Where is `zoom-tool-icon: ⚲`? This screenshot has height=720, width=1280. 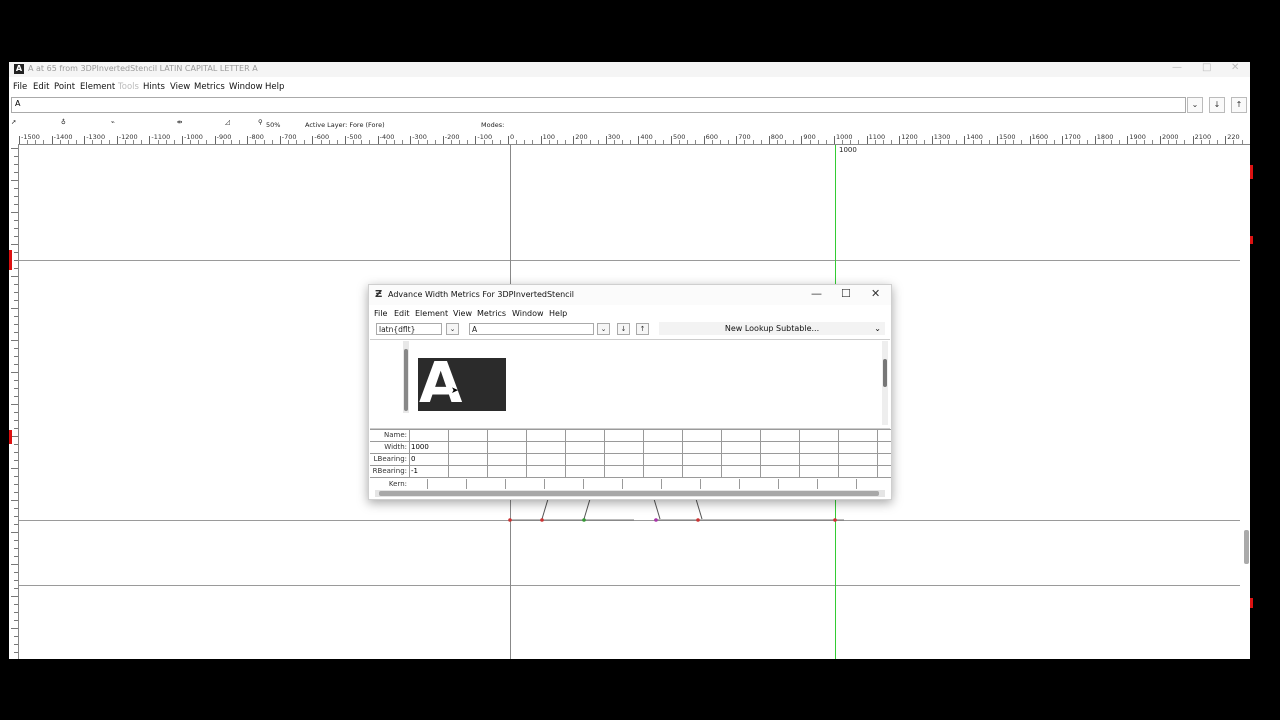
zoom-tool-icon: ⚲ is located at coordinates (260, 122).